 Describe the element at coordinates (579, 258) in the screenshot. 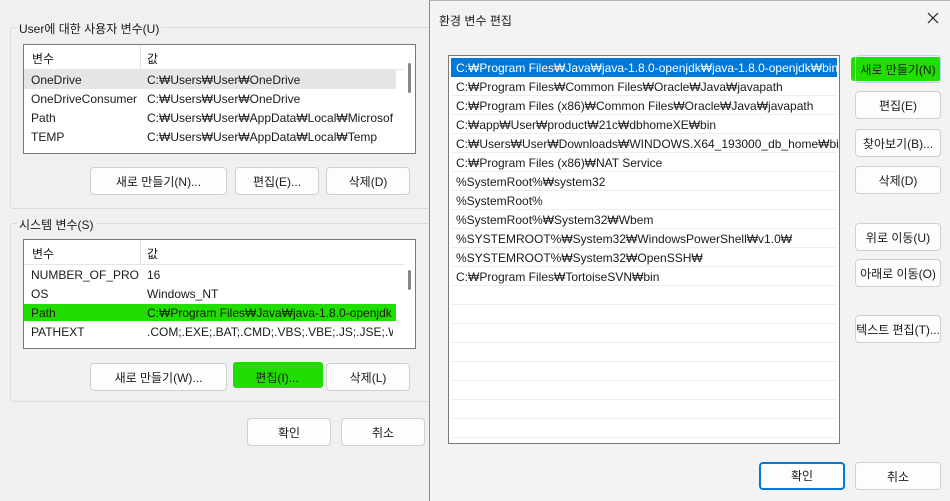

I see `path-entry-text: %SYSTEMROOT%₩System32₩OpenSSH₩` at that location.